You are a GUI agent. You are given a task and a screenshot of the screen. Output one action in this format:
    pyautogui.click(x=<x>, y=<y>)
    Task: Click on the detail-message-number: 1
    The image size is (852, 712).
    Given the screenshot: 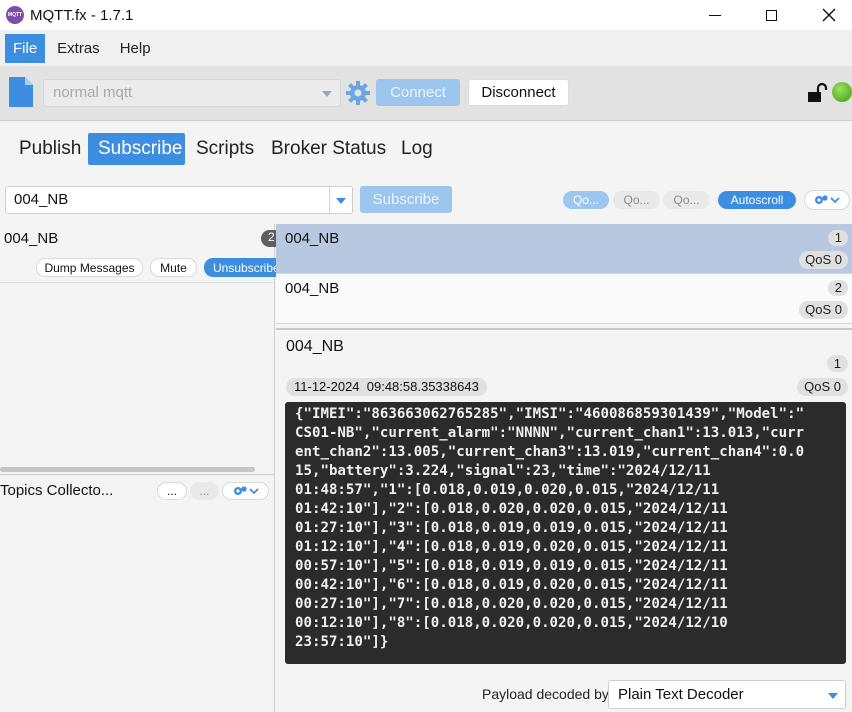 What is the action you would take?
    pyautogui.click(x=837, y=363)
    